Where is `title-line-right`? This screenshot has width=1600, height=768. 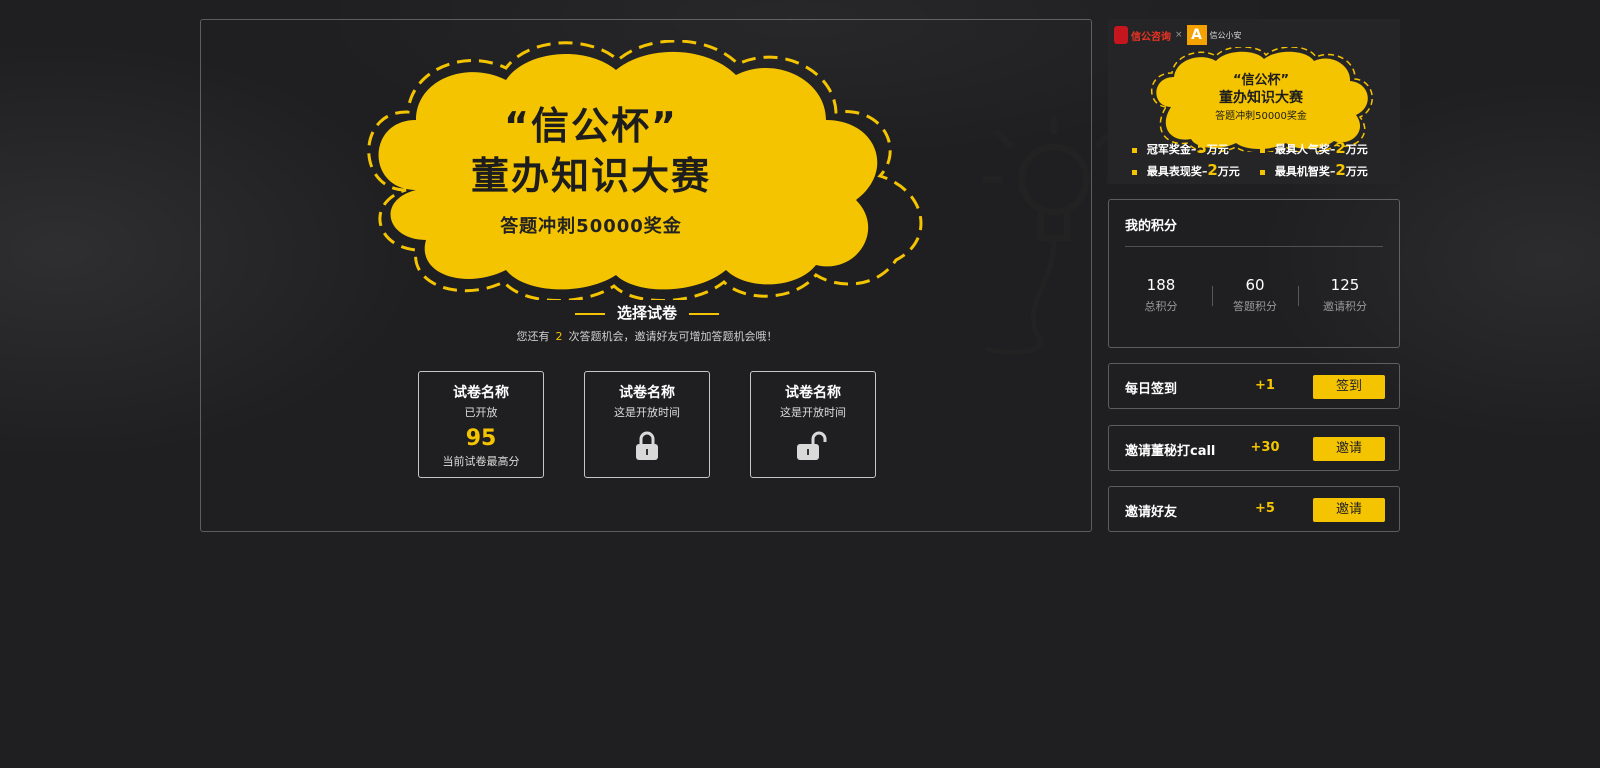
title-line-right is located at coordinates (704, 313).